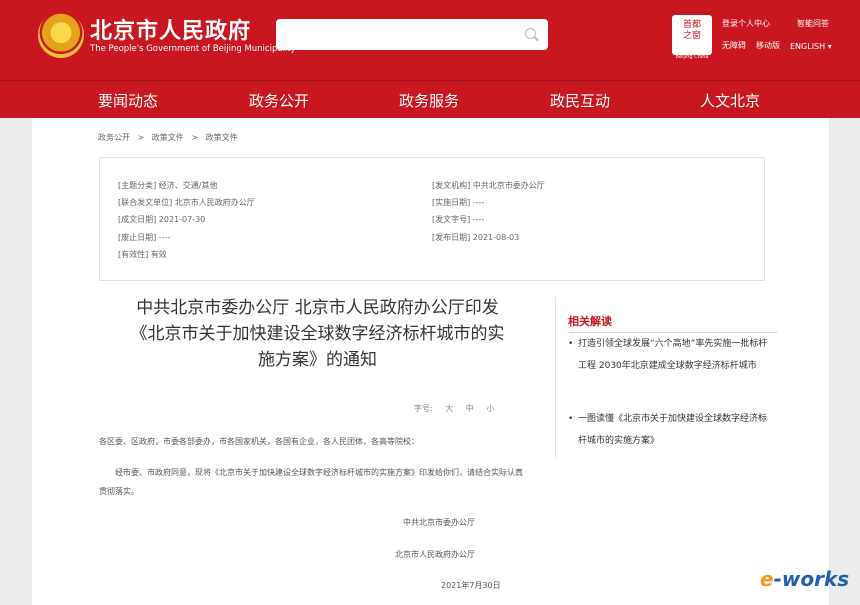 The width and height of the screenshot is (860, 605). What do you see at coordinates (458, 219) in the screenshot?
I see `info-document-number: [发文字号] ----` at bounding box center [458, 219].